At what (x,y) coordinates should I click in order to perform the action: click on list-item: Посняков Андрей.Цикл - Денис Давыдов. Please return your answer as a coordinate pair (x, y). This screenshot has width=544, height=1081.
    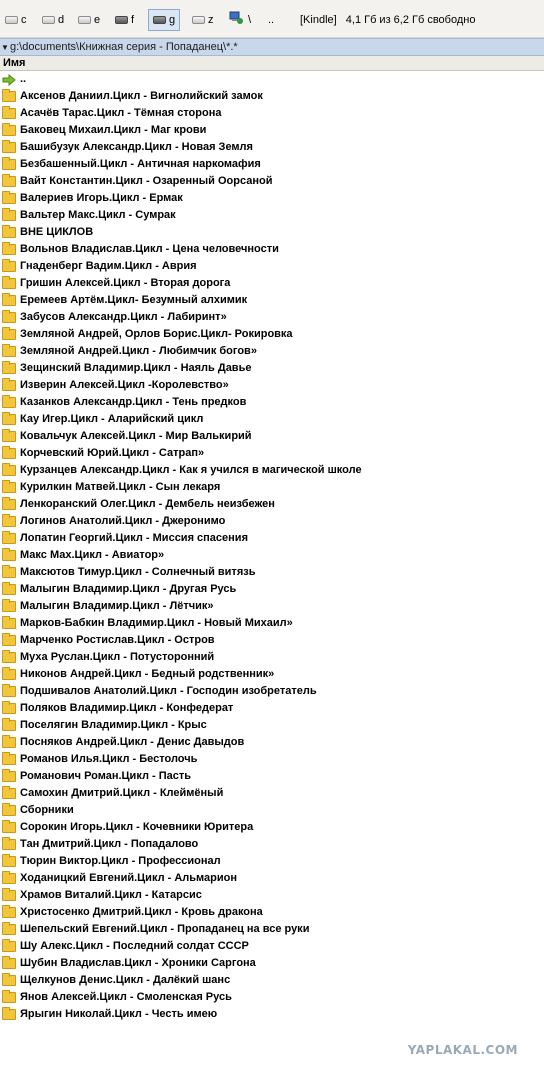
    Looking at the image, I should click on (272, 742).